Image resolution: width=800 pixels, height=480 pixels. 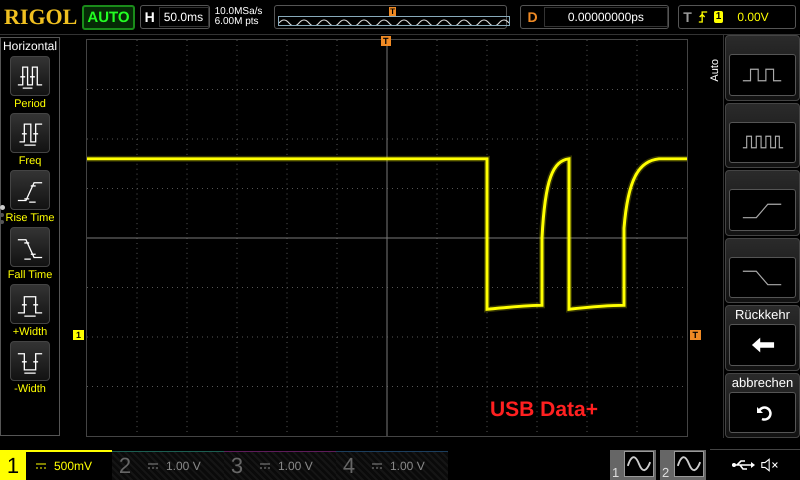 I want to click on channel-tab: 1 500mV, so click(x=56, y=465).